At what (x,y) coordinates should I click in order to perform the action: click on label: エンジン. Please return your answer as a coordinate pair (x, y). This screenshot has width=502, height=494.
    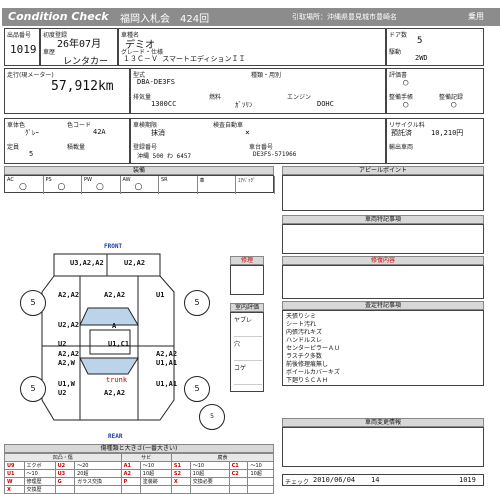
    Looking at the image, I should click on (299, 97).